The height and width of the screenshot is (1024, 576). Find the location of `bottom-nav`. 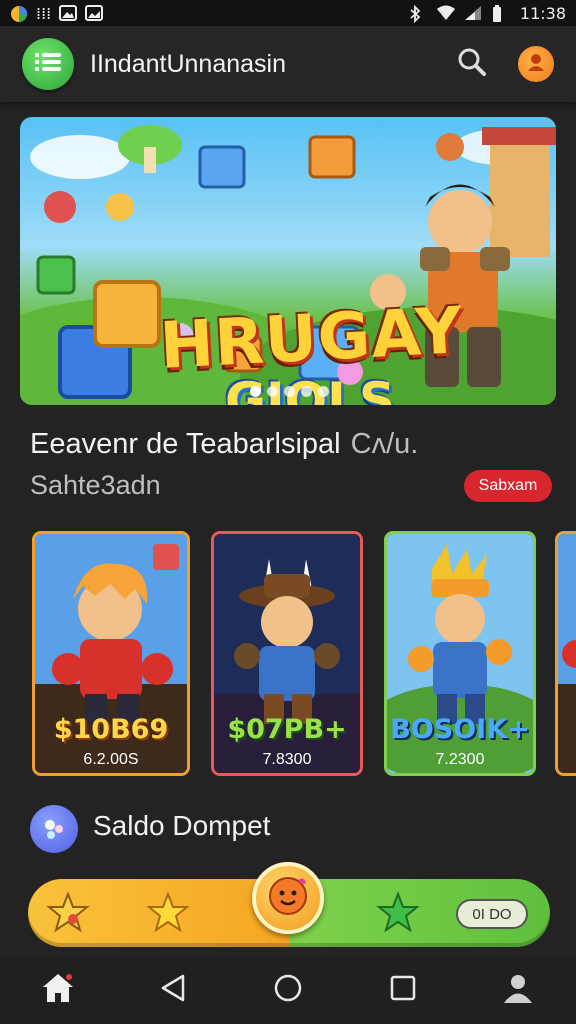

bottom-nav is located at coordinates (288, 990).